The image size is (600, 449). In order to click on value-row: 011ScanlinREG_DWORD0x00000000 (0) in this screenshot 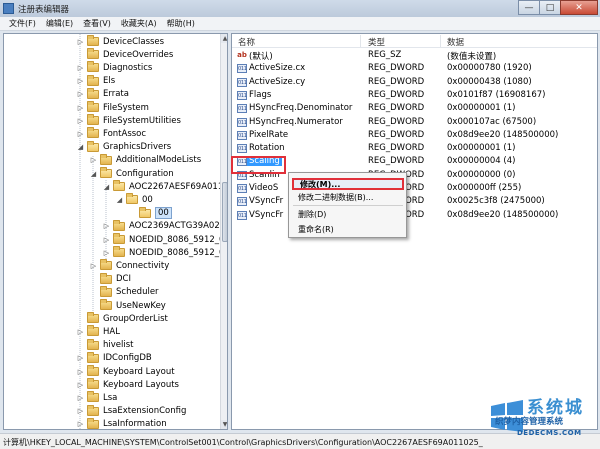, I will do `click(414, 175)`.